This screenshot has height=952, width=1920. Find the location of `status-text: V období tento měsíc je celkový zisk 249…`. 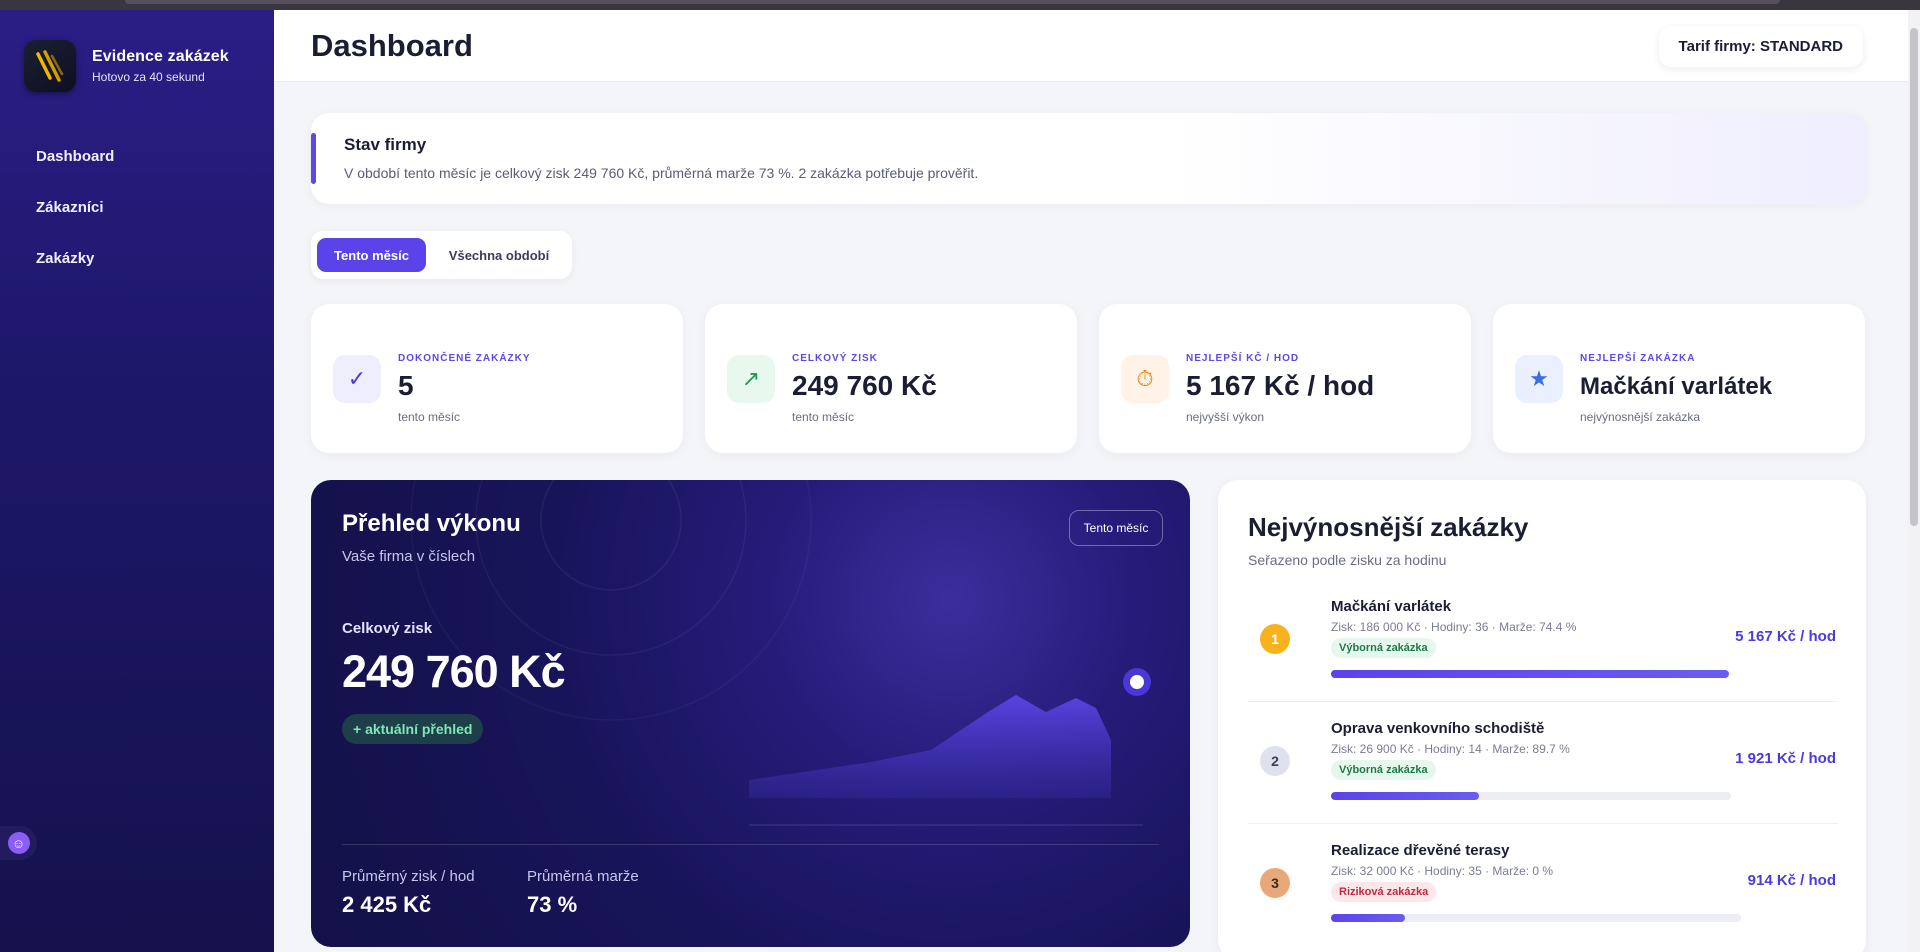

status-text: V období tento měsíc je celkový zisk 249… is located at coordinates (661, 173).